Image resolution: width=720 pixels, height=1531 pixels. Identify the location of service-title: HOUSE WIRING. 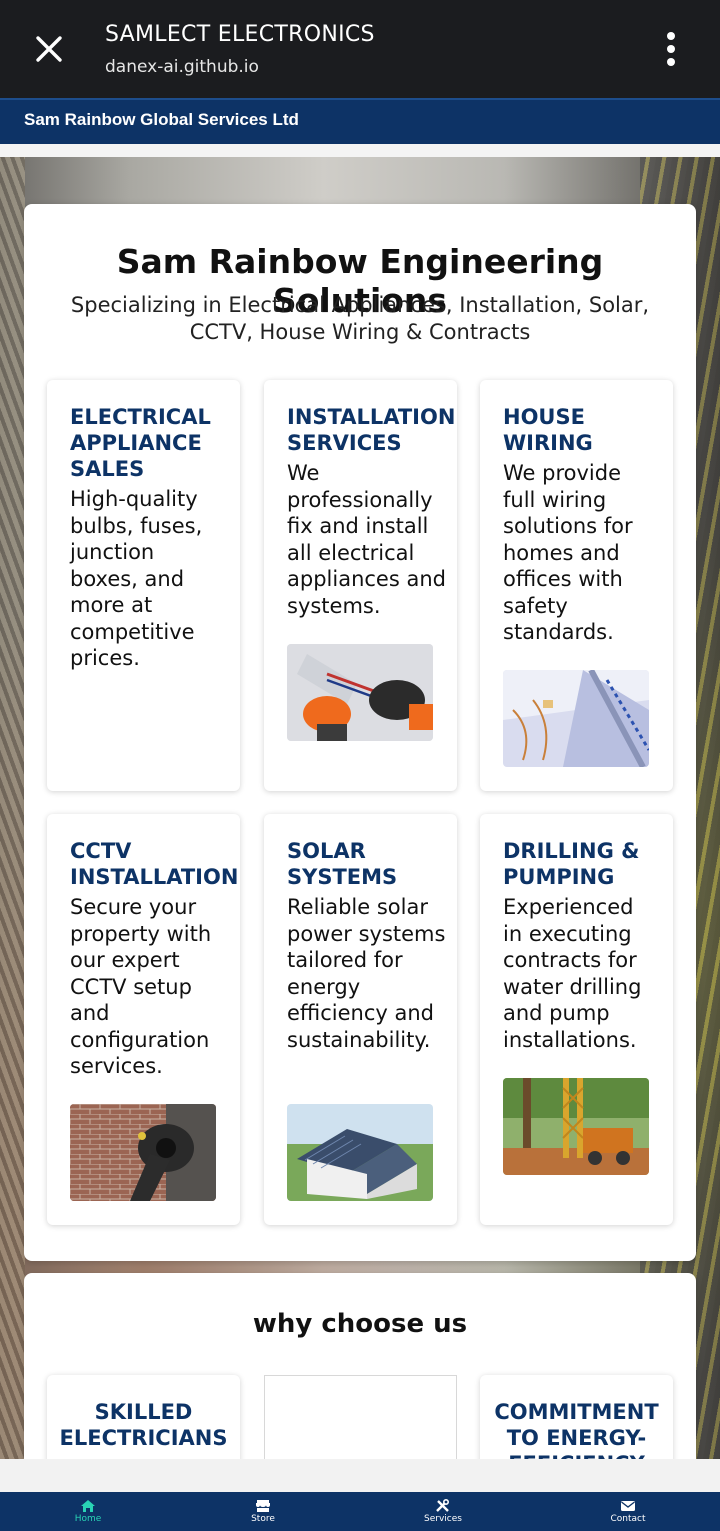
(548, 430).